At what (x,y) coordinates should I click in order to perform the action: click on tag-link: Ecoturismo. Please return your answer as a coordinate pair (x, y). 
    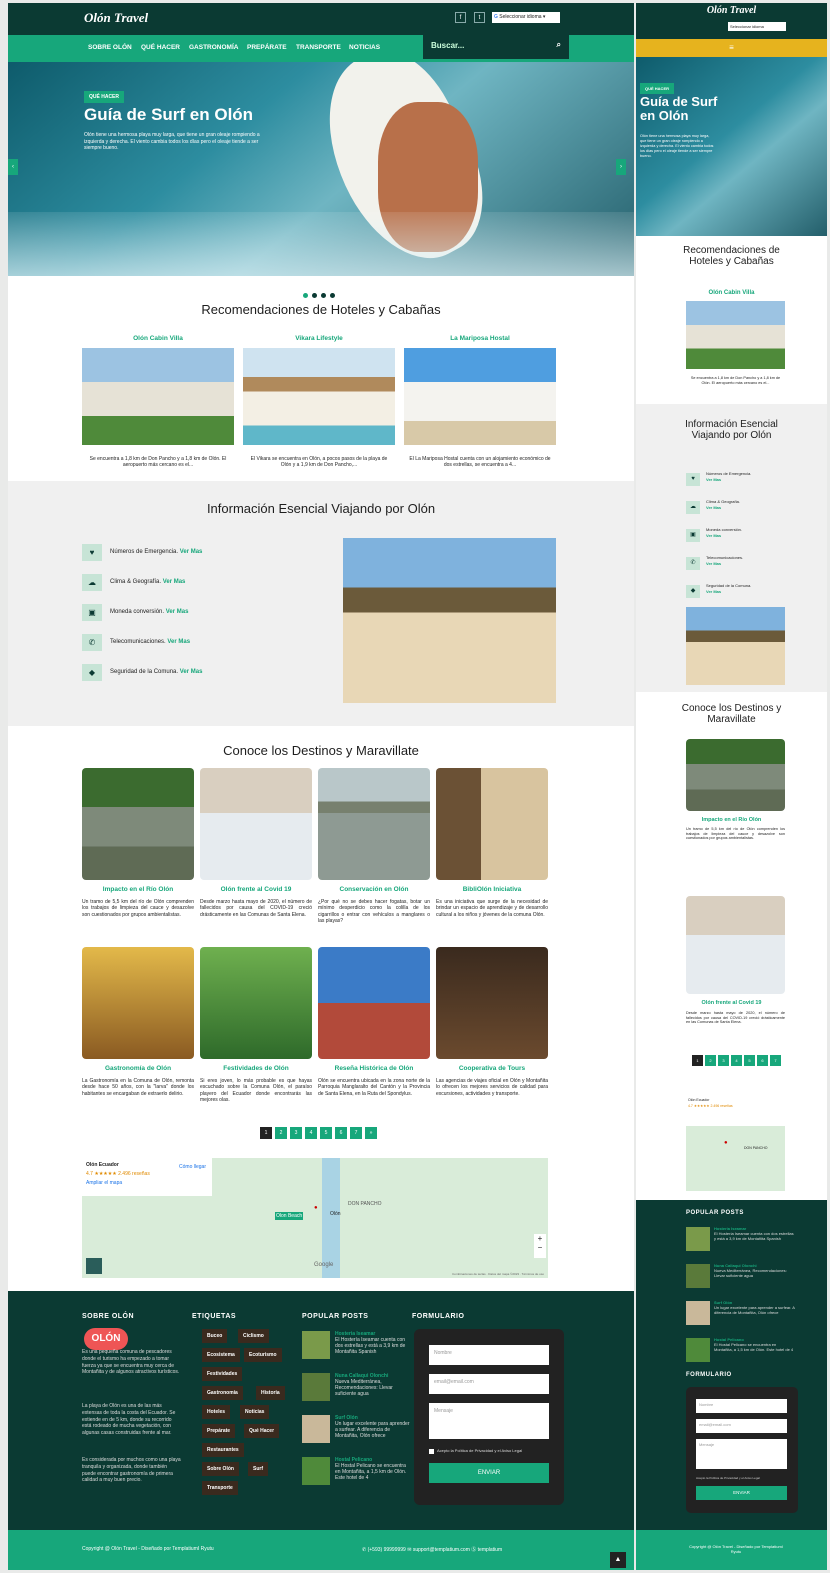
    Looking at the image, I should click on (263, 1355).